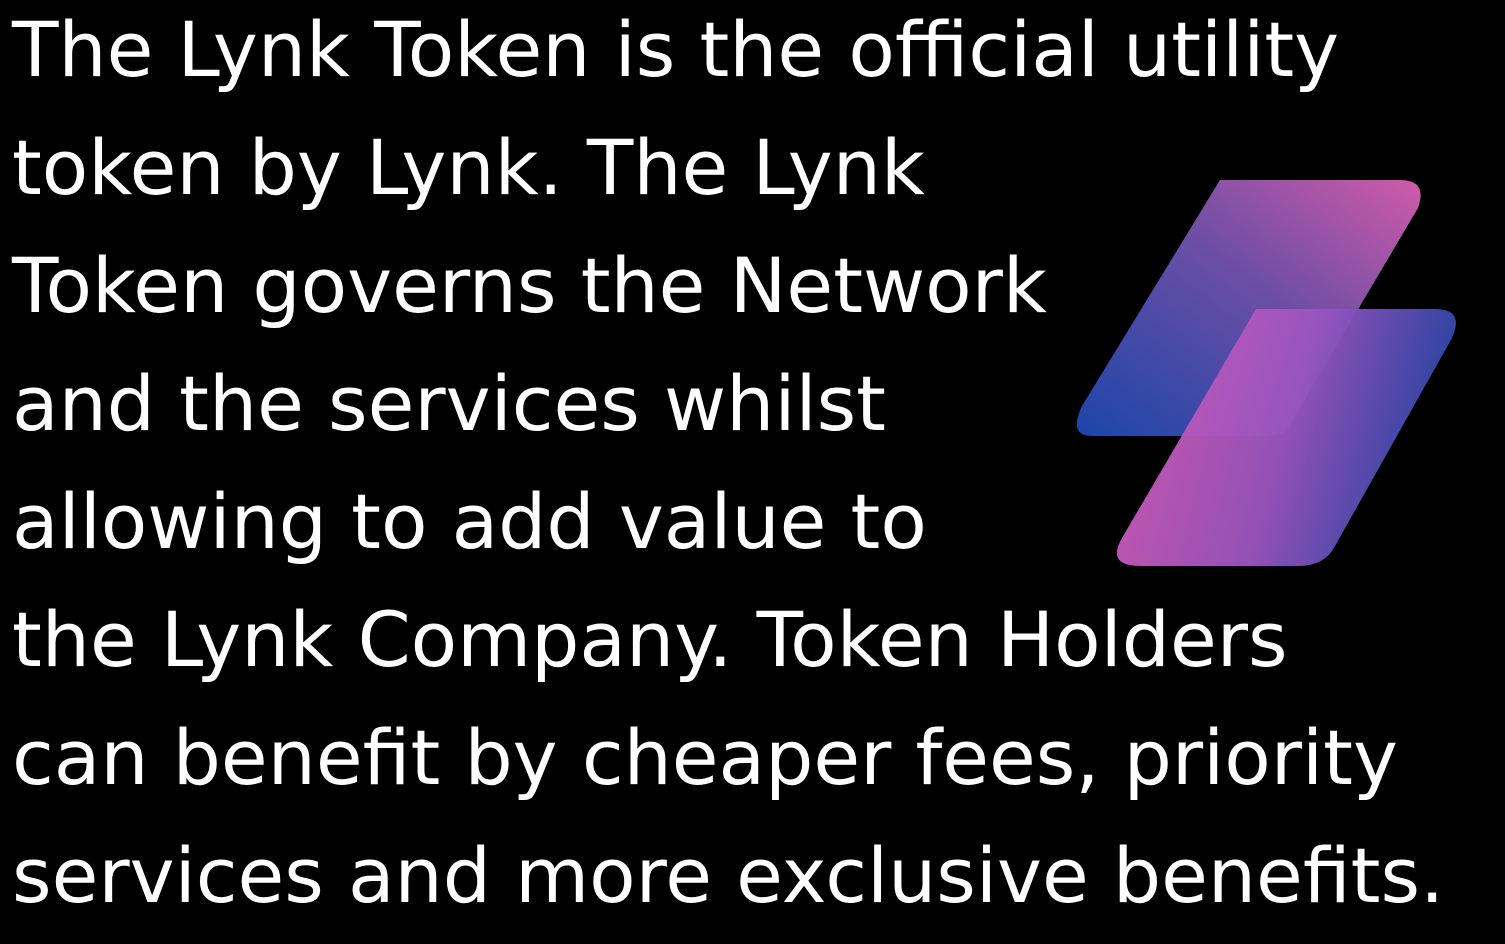  I want to click on text-line: and the services whilst, so click(449, 403).